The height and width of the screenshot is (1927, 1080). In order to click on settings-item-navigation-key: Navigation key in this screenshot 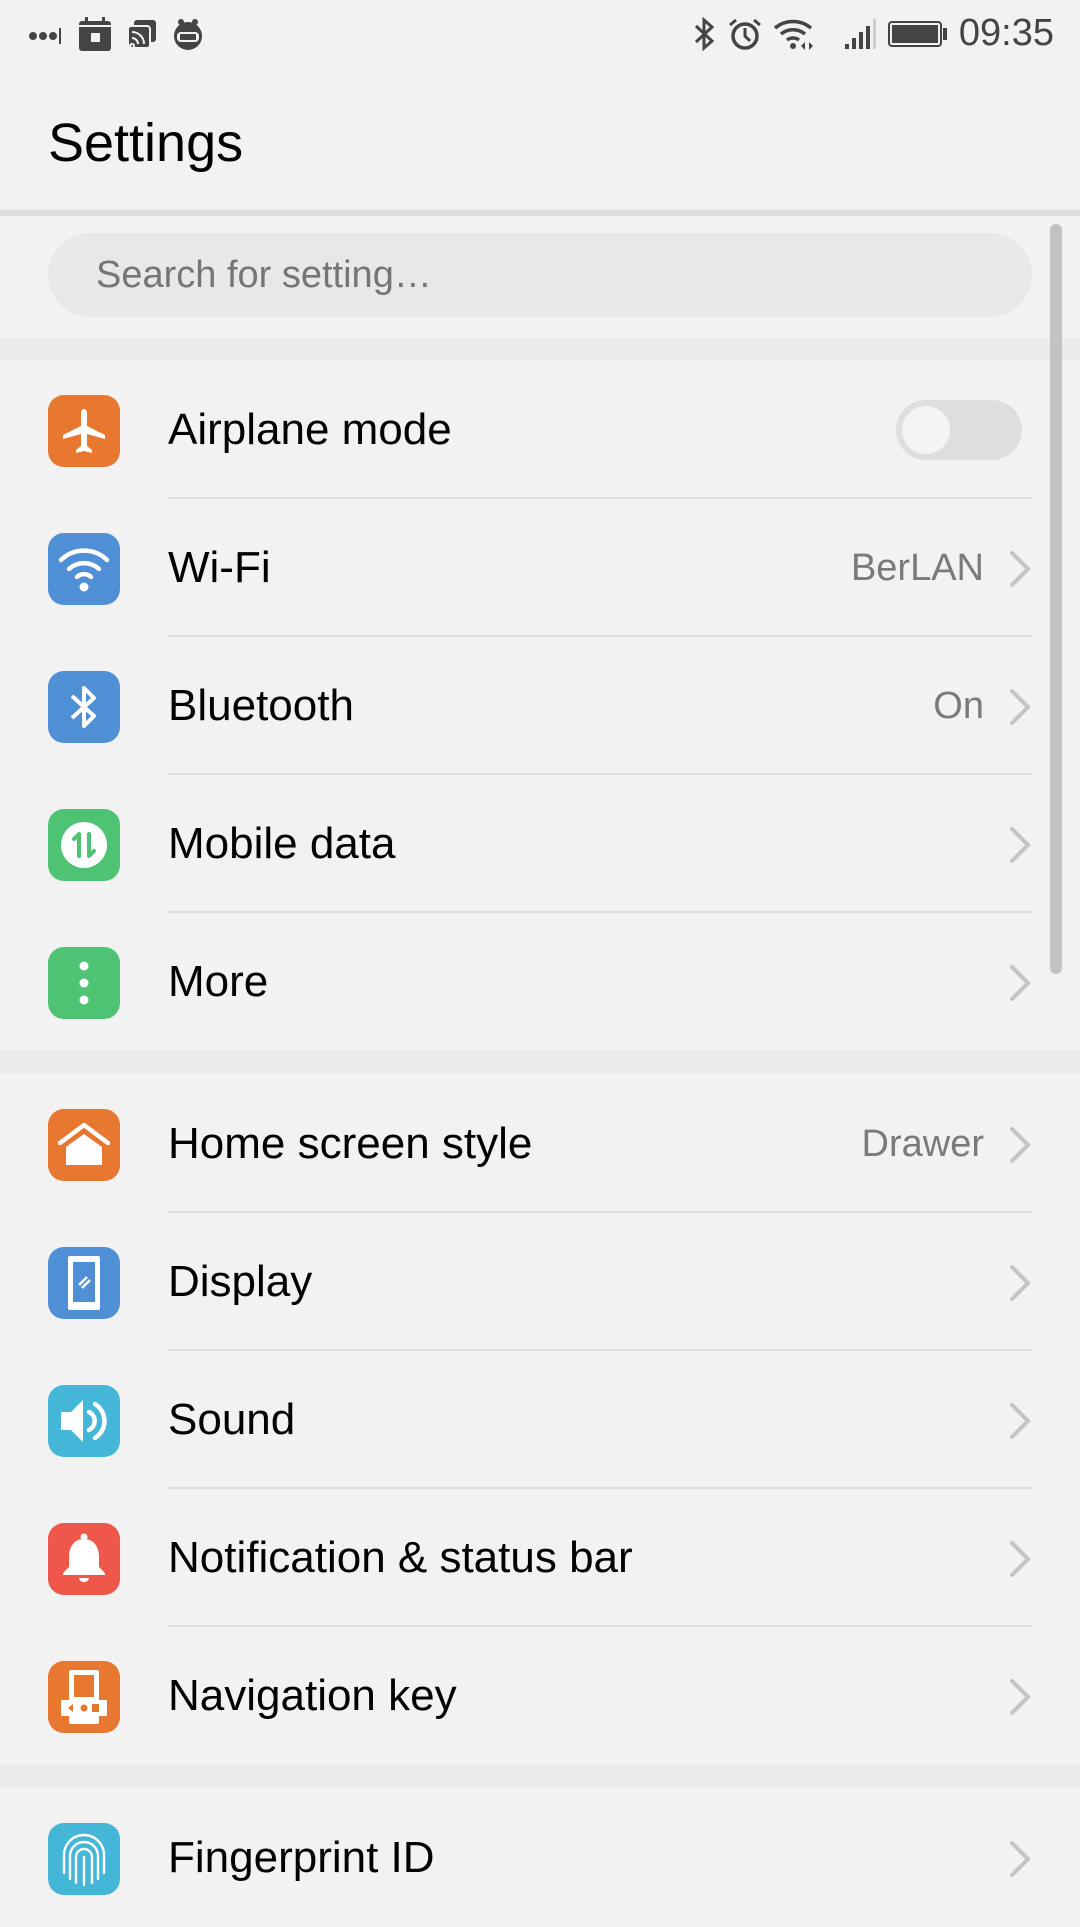, I will do `click(520, 1696)`.